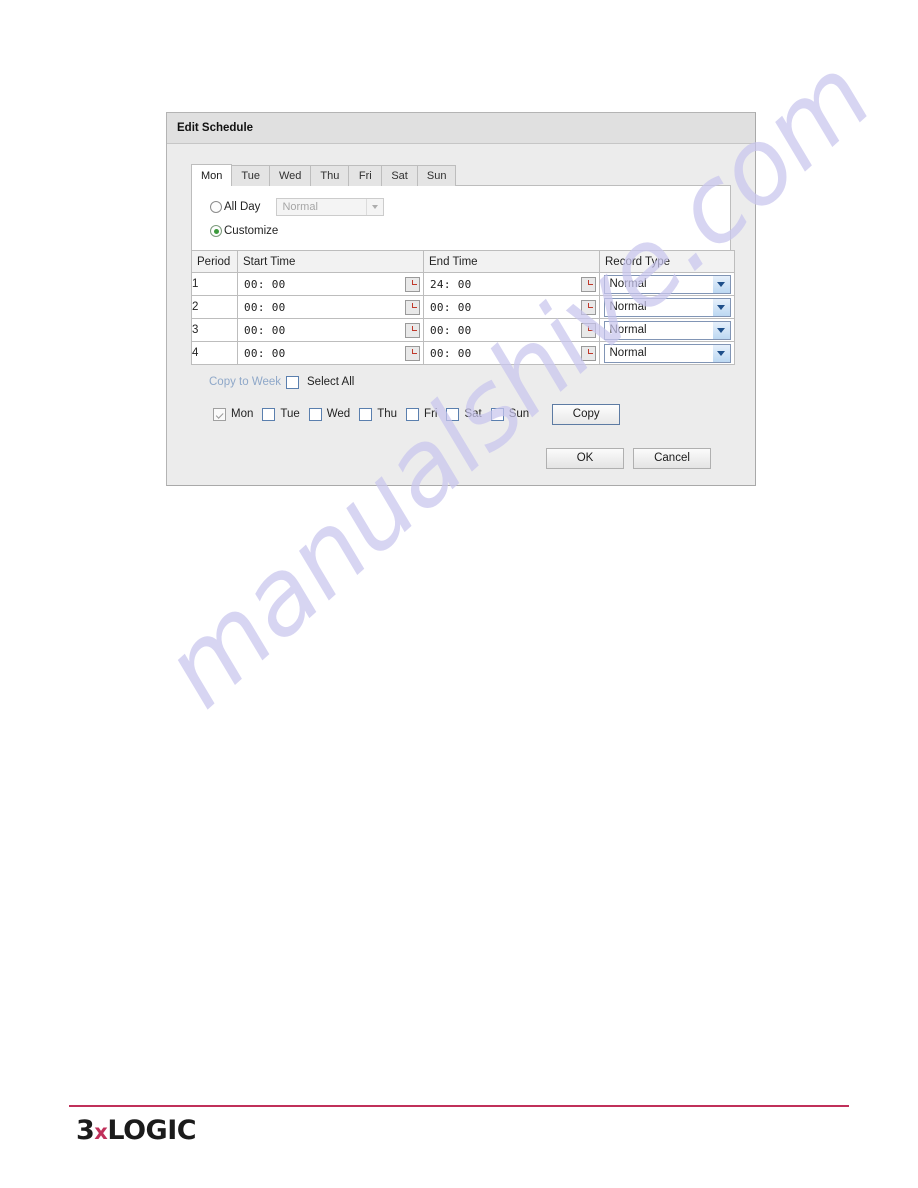 This screenshot has height=1188, width=918. What do you see at coordinates (101, 1132) in the screenshot?
I see `brand-x: x` at bounding box center [101, 1132].